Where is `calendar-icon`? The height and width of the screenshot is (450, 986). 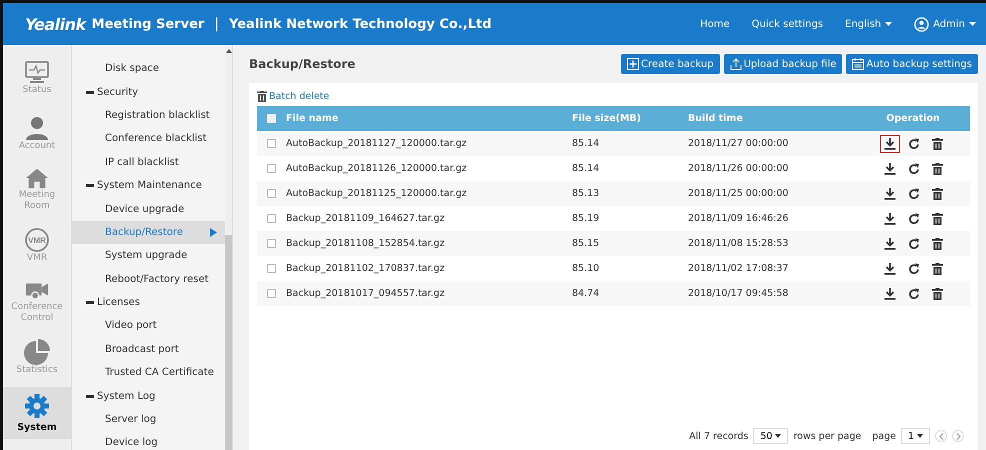 calendar-icon is located at coordinates (858, 64).